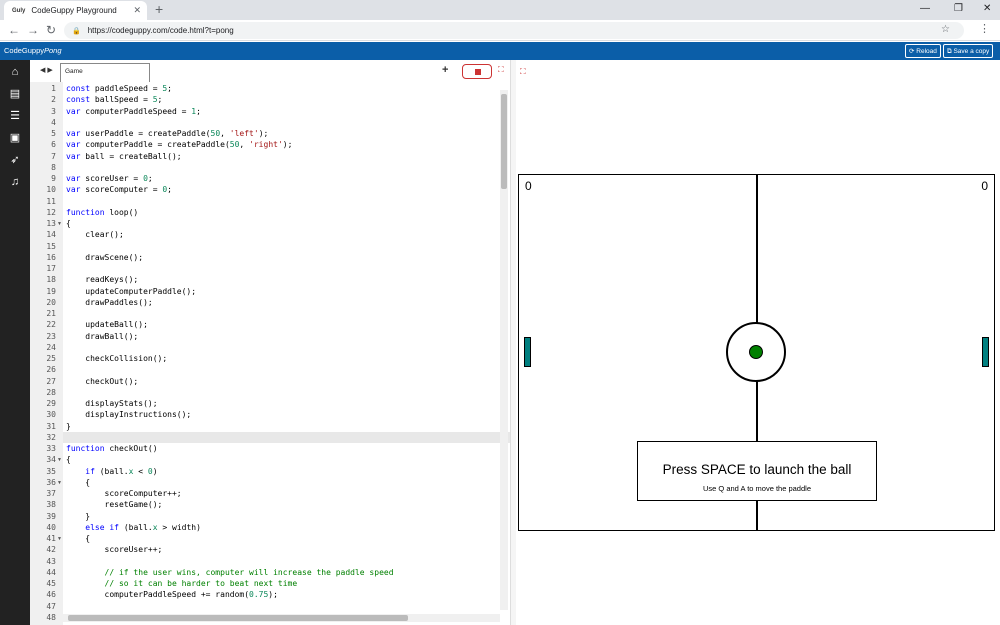  Describe the element at coordinates (102, 279) in the screenshot. I see `code-line: readKeys();` at that location.